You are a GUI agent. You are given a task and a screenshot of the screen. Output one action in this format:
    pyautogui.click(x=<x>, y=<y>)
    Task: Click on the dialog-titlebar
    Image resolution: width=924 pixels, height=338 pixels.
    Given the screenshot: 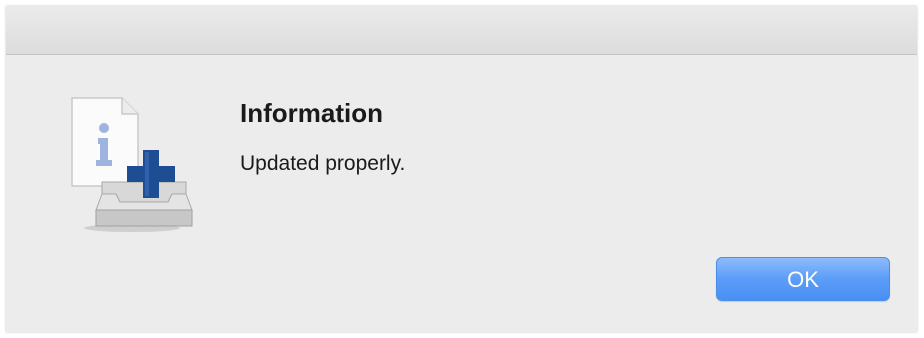 What is the action you would take?
    pyautogui.click(x=461, y=30)
    